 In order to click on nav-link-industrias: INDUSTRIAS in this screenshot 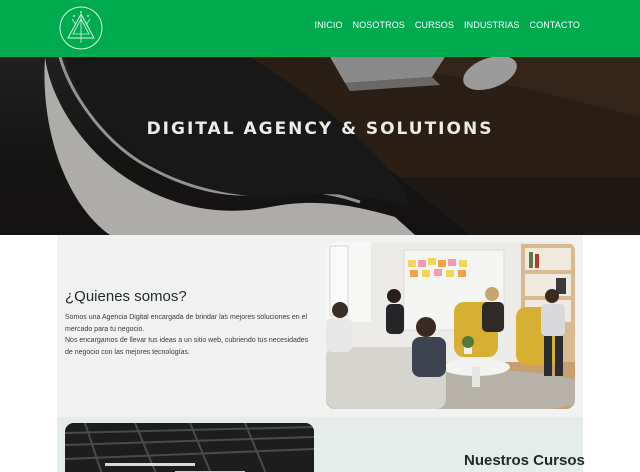, I will do `click(492, 25)`.